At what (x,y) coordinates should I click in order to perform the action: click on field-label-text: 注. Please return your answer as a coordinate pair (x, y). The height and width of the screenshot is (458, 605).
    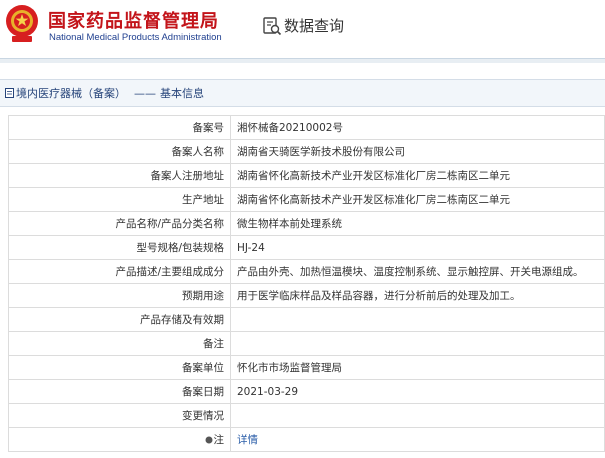
    Looking at the image, I should click on (219, 440).